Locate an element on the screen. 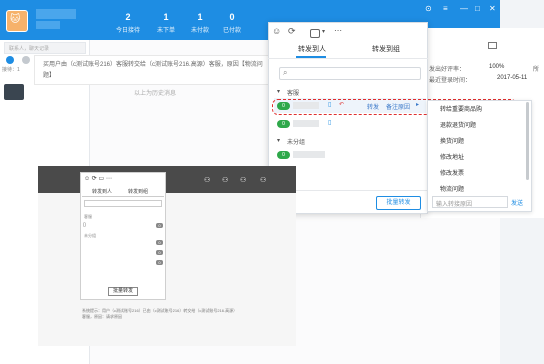 Image resolution: width=544 pixels, height=364 pixels. menu-item-reason: 换货问题 is located at coordinates (452, 140).